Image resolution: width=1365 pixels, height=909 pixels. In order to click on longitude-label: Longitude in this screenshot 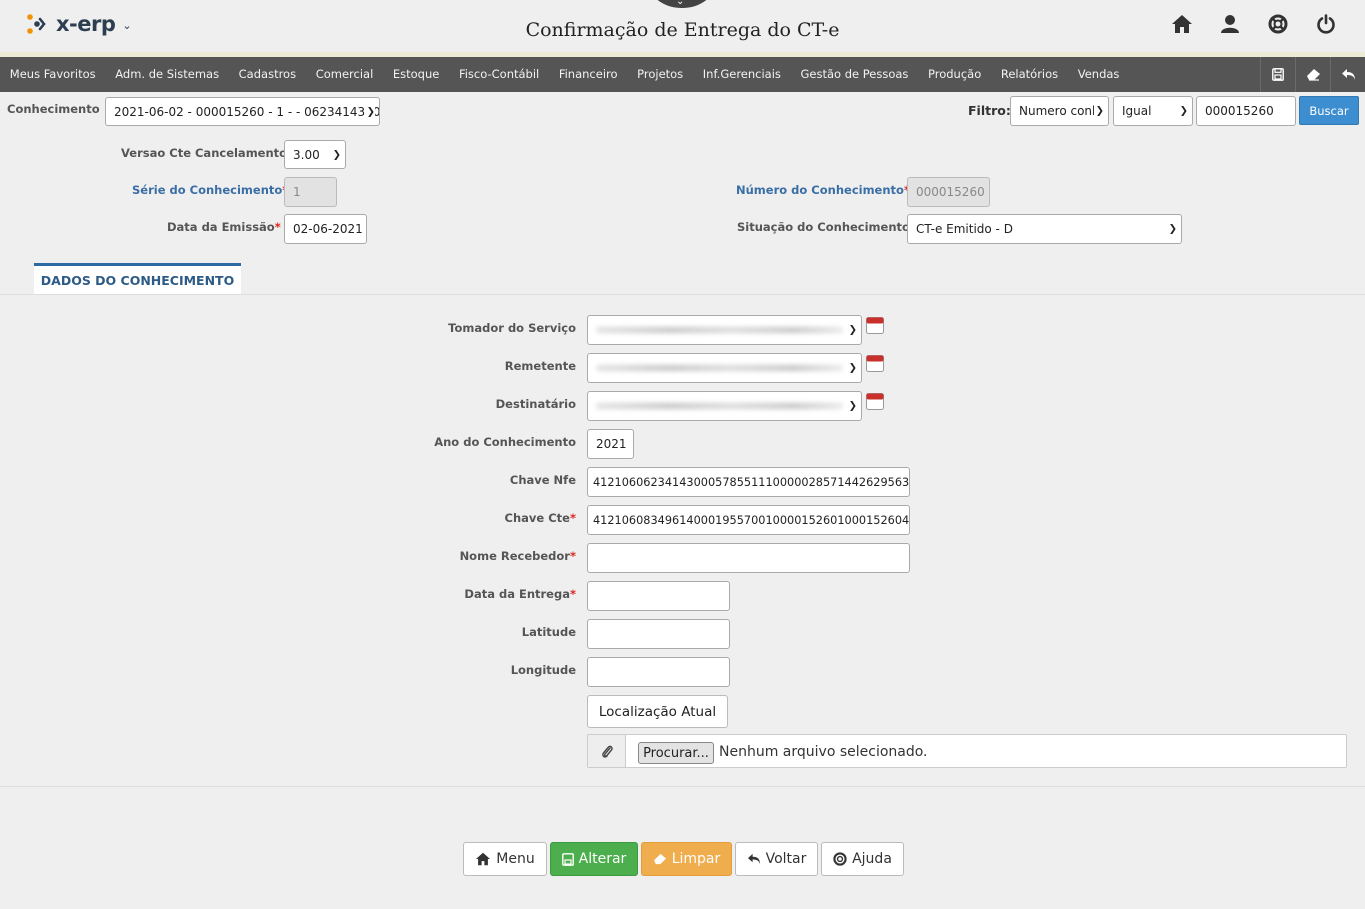, I will do `click(543, 670)`.